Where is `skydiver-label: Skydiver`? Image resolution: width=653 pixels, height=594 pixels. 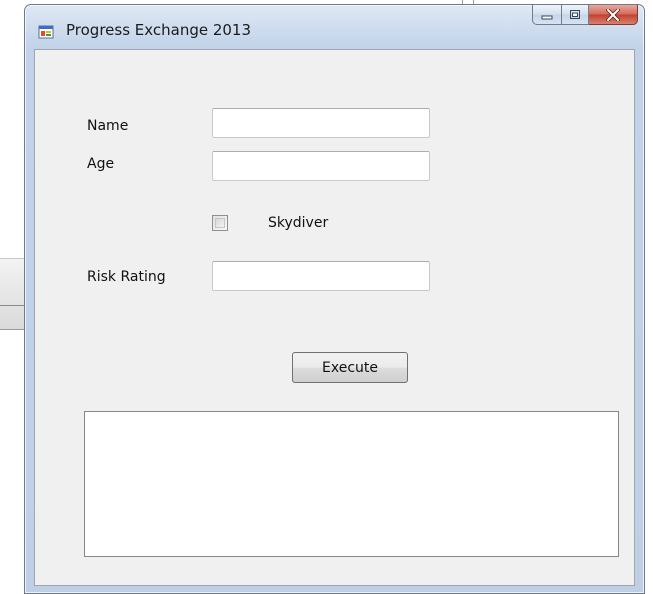
skydiver-label: Skydiver is located at coordinates (298, 223).